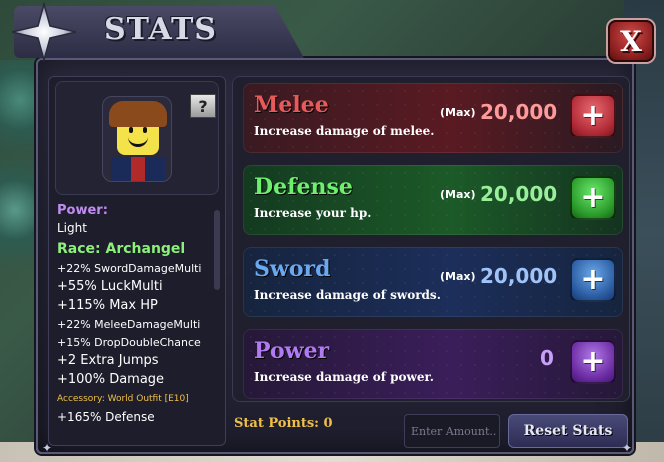 The image size is (664, 462). Describe the element at coordinates (291, 105) in the screenshot. I see `stat-name: Melee` at that location.